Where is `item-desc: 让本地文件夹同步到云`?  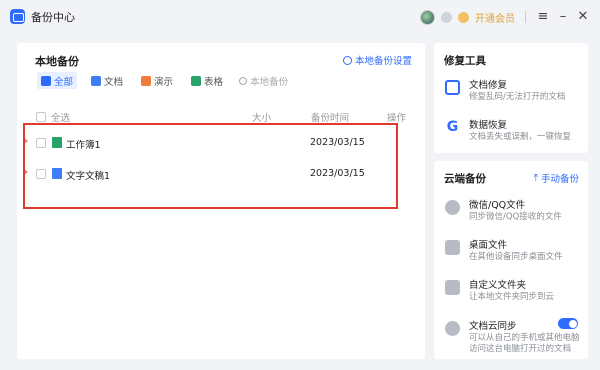 item-desc: 让本地文件夹同步到云 is located at coordinates (512, 297).